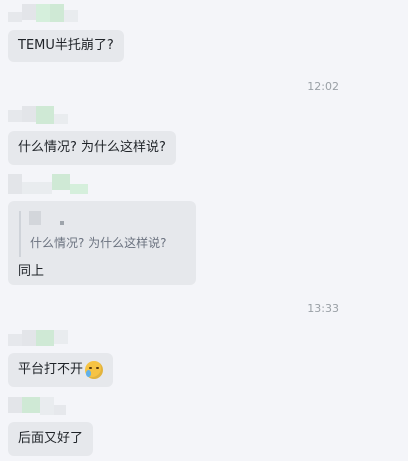 The image size is (408, 461). What do you see at coordinates (31, 271) in the screenshot?
I see `message-text: 同上` at bounding box center [31, 271].